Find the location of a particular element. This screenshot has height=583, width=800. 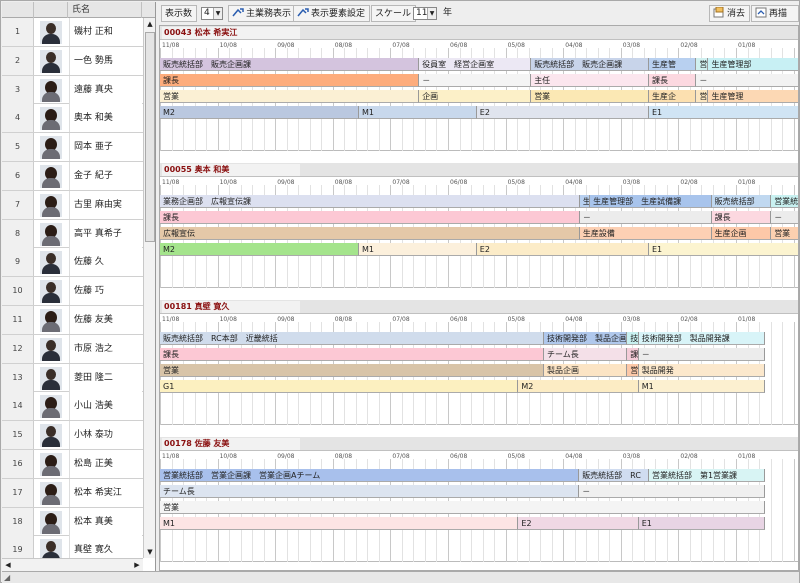

person-row: 15 小林 泰功 is located at coordinates (72, 435).